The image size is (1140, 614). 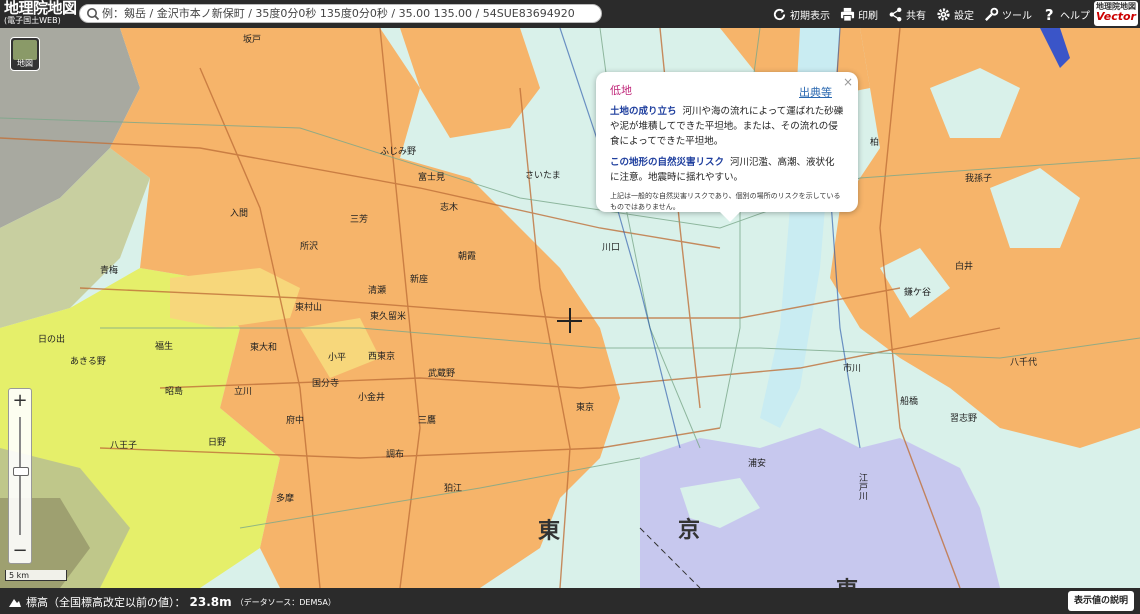 I want to click on map-label: 朝霞, so click(x=467, y=257).